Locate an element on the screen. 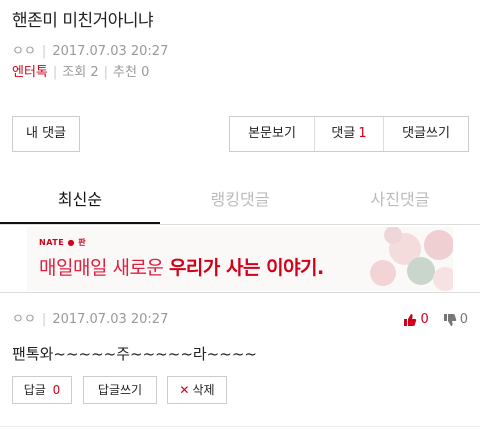 The height and width of the screenshot is (431, 480). banner-message: 매일매일 새로운 우리가 사는 이야기. is located at coordinates (181, 266).